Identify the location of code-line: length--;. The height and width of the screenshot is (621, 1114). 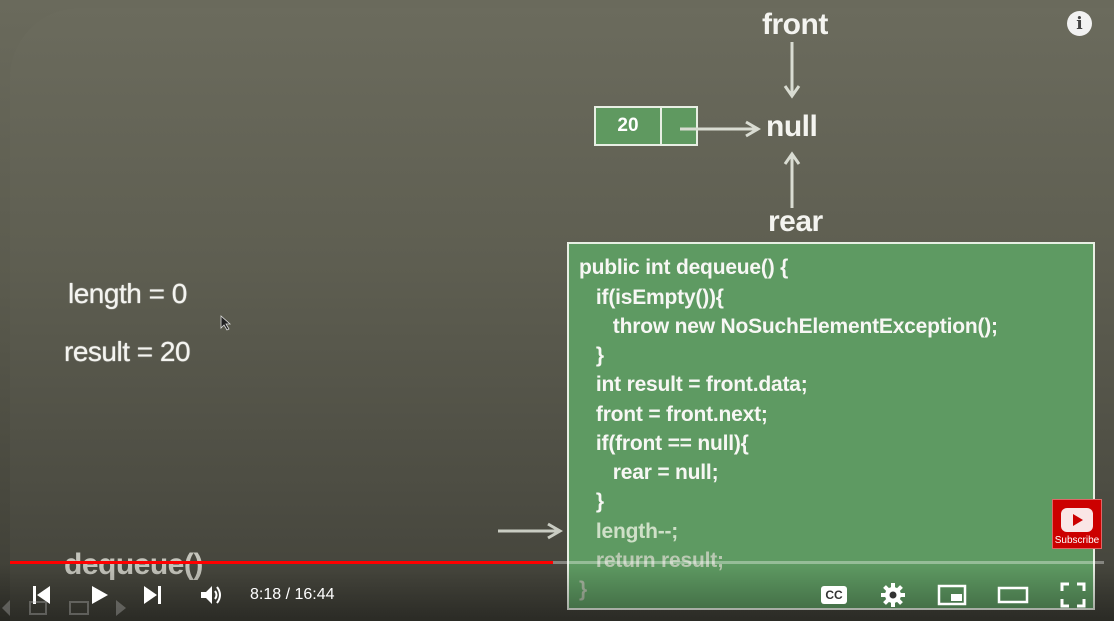
(629, 531).